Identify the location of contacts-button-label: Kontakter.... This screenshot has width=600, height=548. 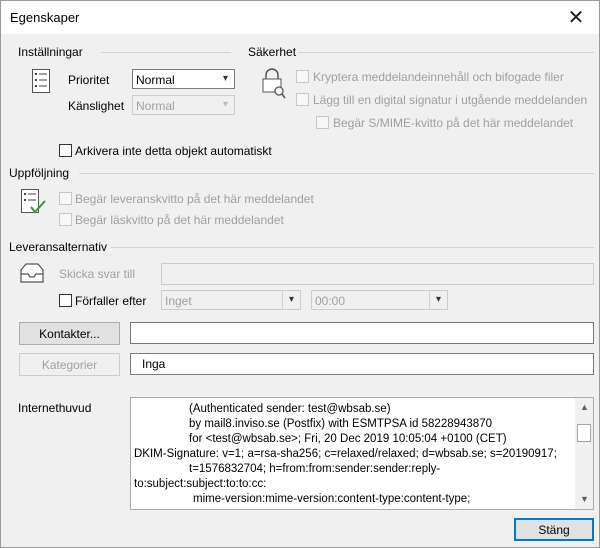
(69, 333).